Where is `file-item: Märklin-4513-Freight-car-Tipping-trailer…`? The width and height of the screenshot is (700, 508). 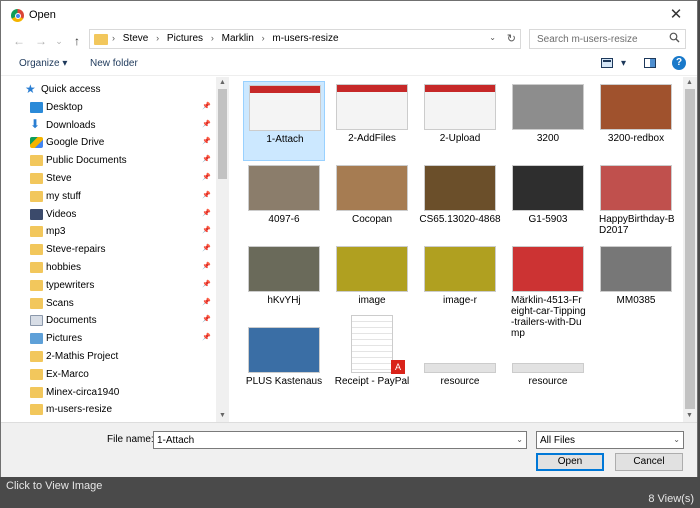
file-item: Märklin-4513-Freight-car-Tipping-trailer… is located at coordinates (548, 291).